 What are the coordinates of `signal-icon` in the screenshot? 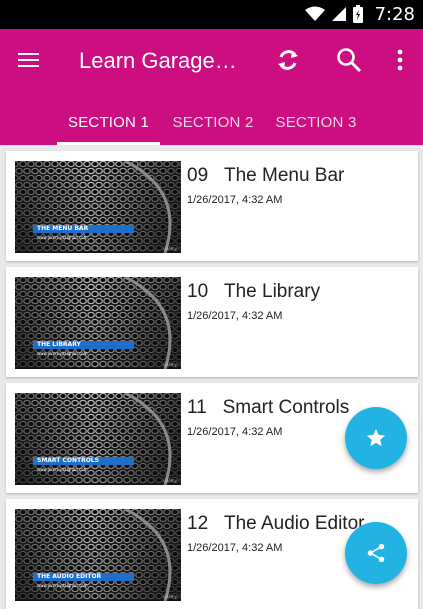 It's located at (339, 14).